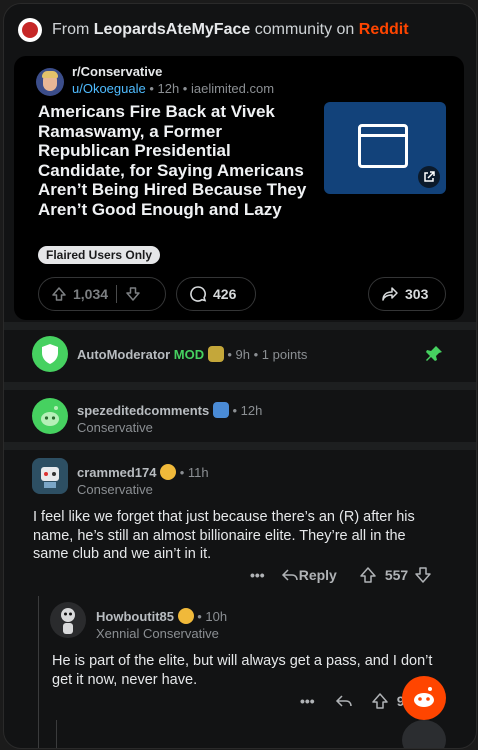 The height and width of the screenshot is (750, 478). What do you see at coordinates (189, 354) in the screenshot?
I see `mod-badge: MOD` at bounding box center [189, 354].